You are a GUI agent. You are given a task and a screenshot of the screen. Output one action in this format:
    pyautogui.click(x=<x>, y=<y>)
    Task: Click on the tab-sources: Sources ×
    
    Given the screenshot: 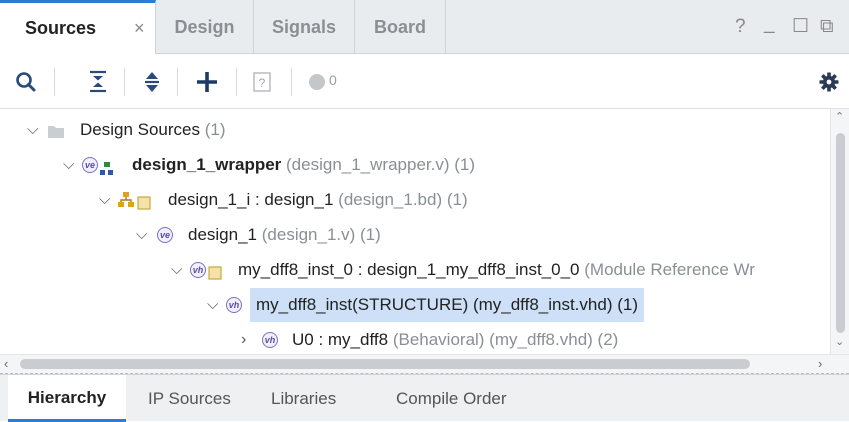 What is the action you would take?
    pyautogui.click(x=78, y=27)
    